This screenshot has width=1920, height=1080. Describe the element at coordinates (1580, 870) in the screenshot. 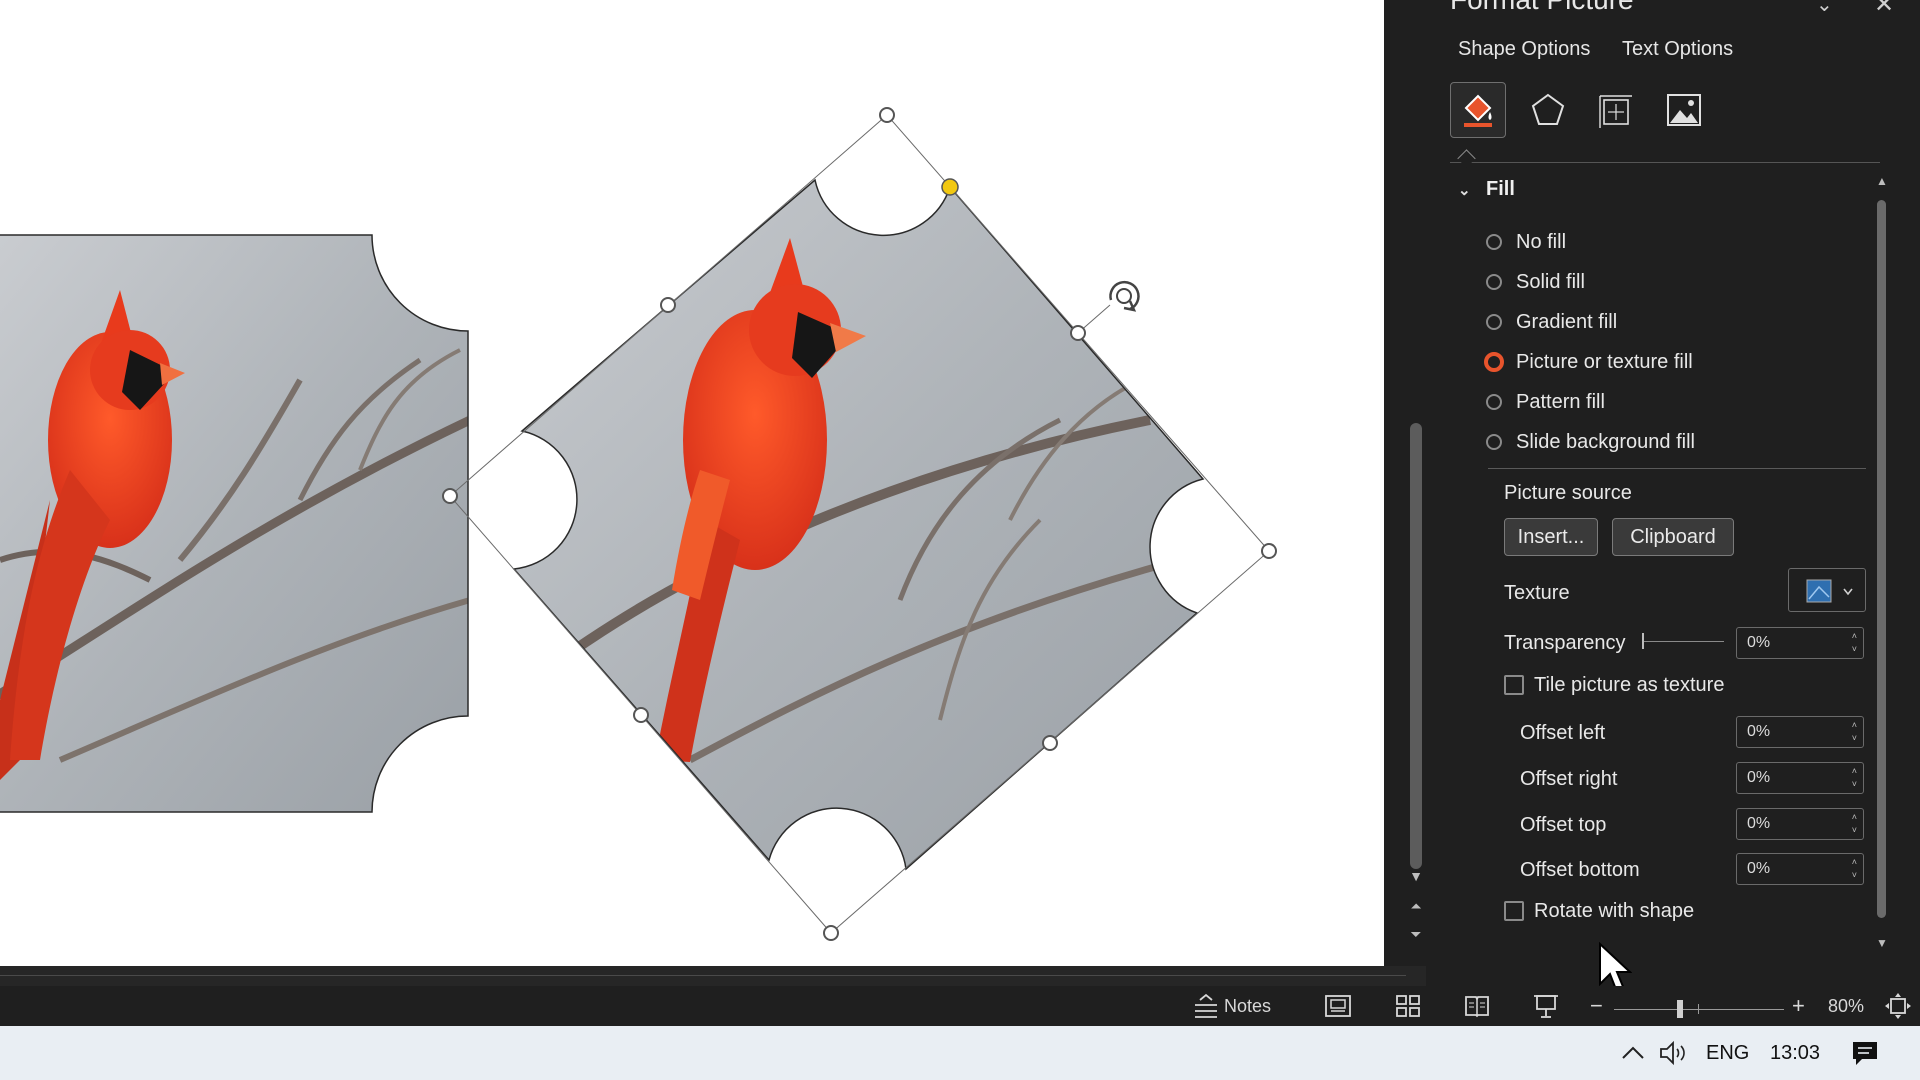

I see `offset-bottom-label: Offset bottom` at that location.